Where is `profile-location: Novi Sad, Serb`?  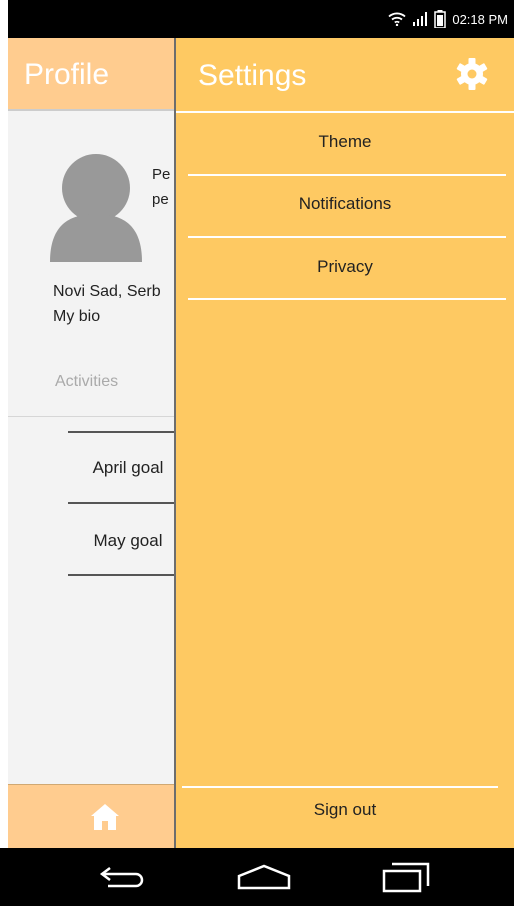
profile-location: Novi Sad, Serb is located at coordinates (107, 291).